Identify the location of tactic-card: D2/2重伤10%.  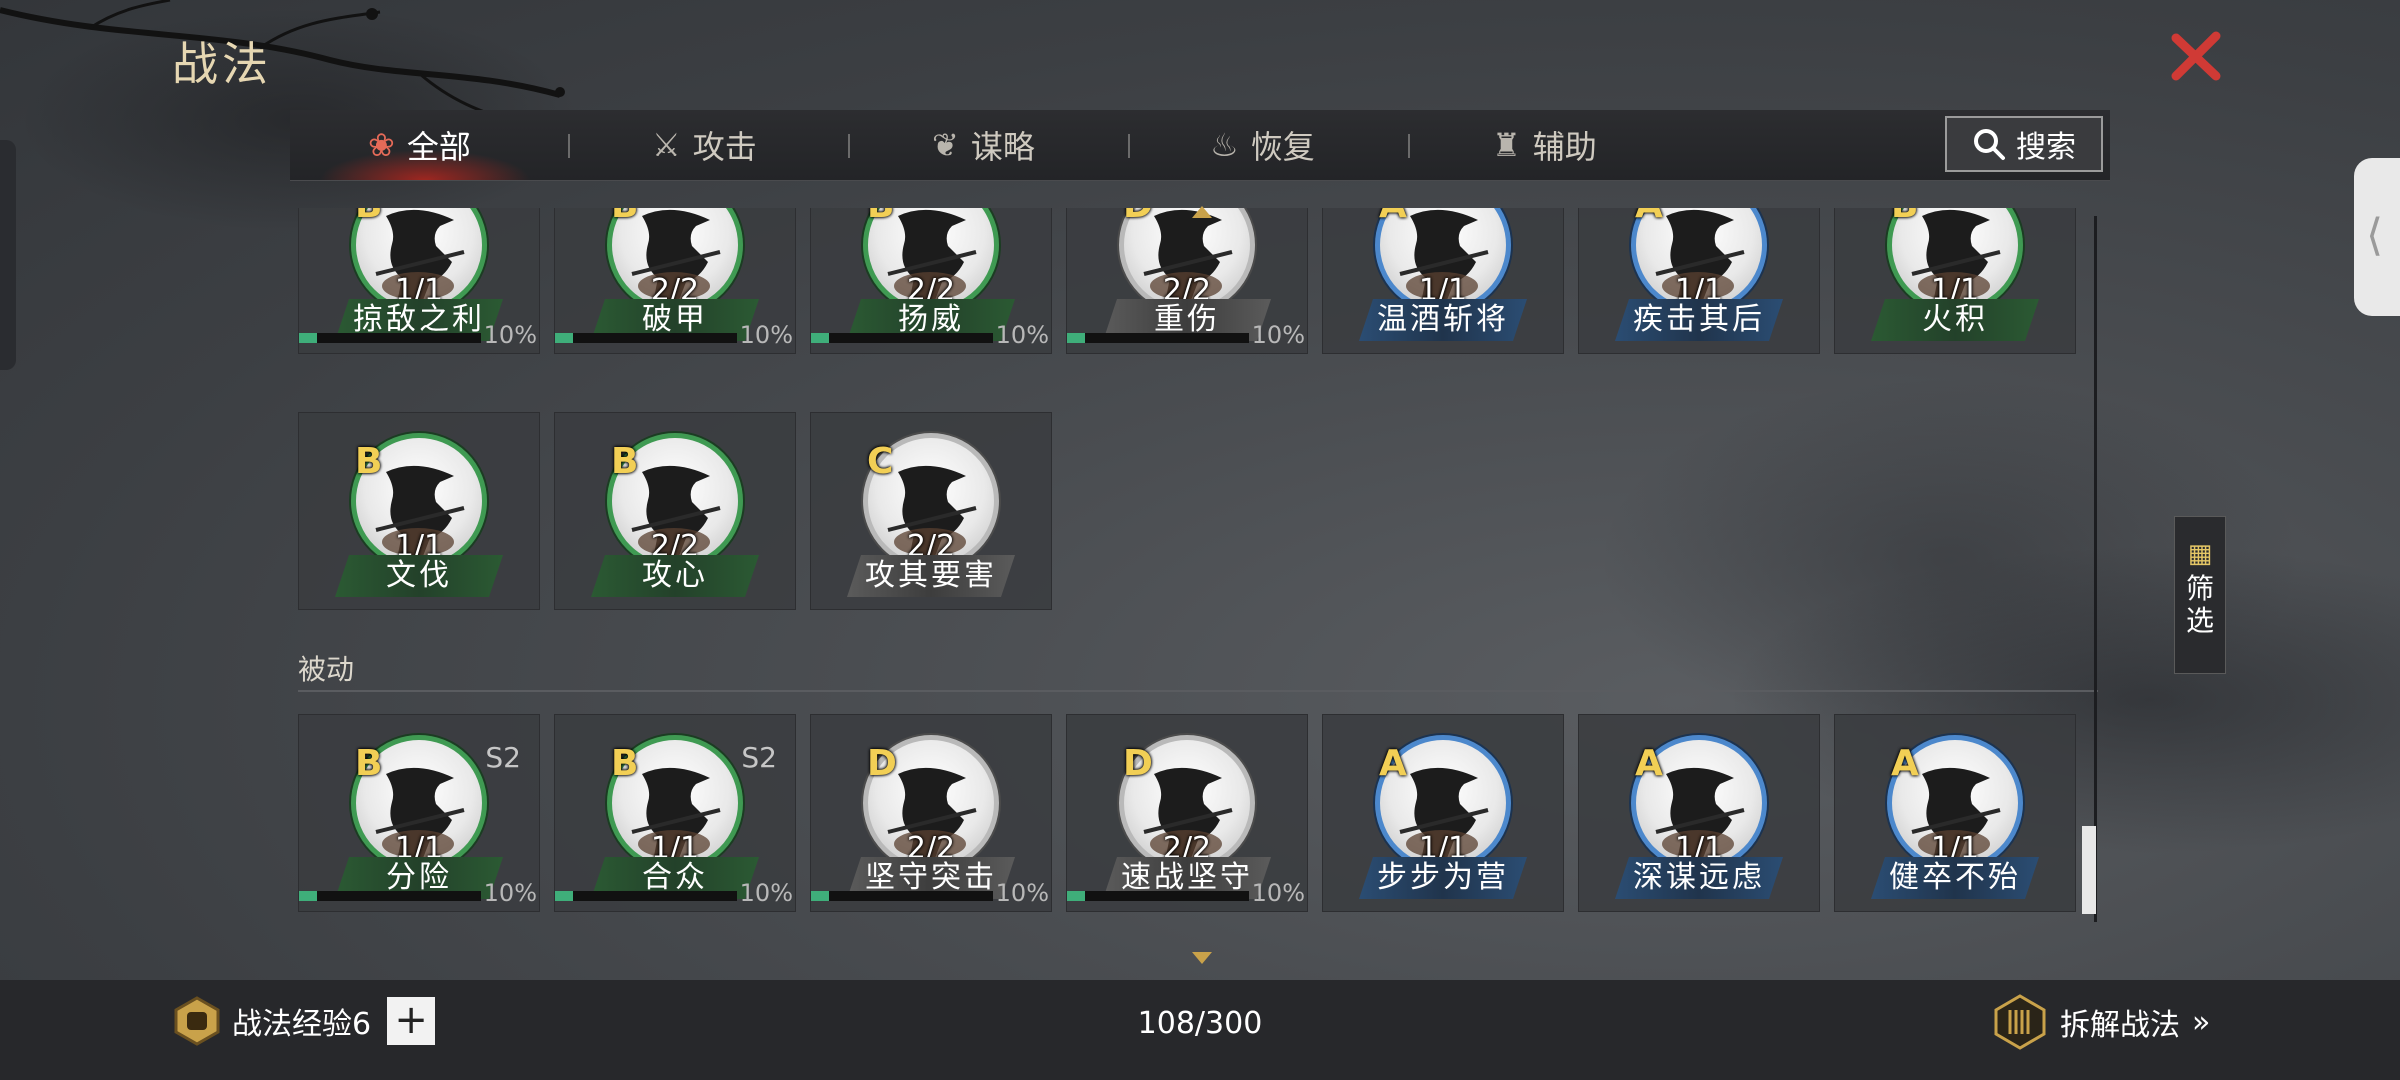
(1187, 281).